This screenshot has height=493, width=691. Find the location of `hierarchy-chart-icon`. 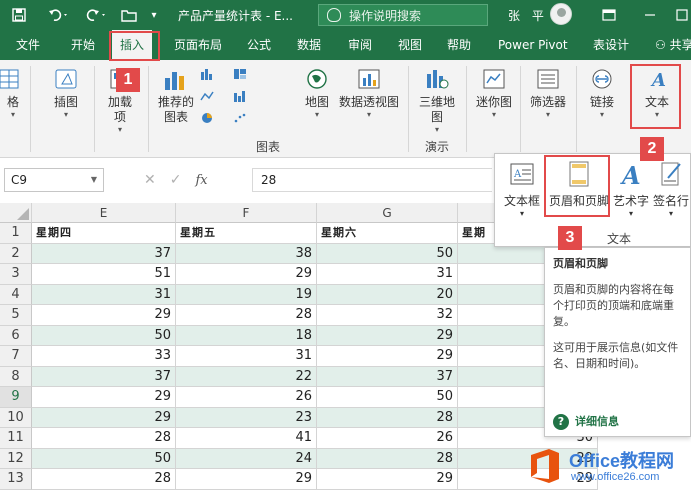

hierarchy-chart-icon is located at coordinates (240, 74).